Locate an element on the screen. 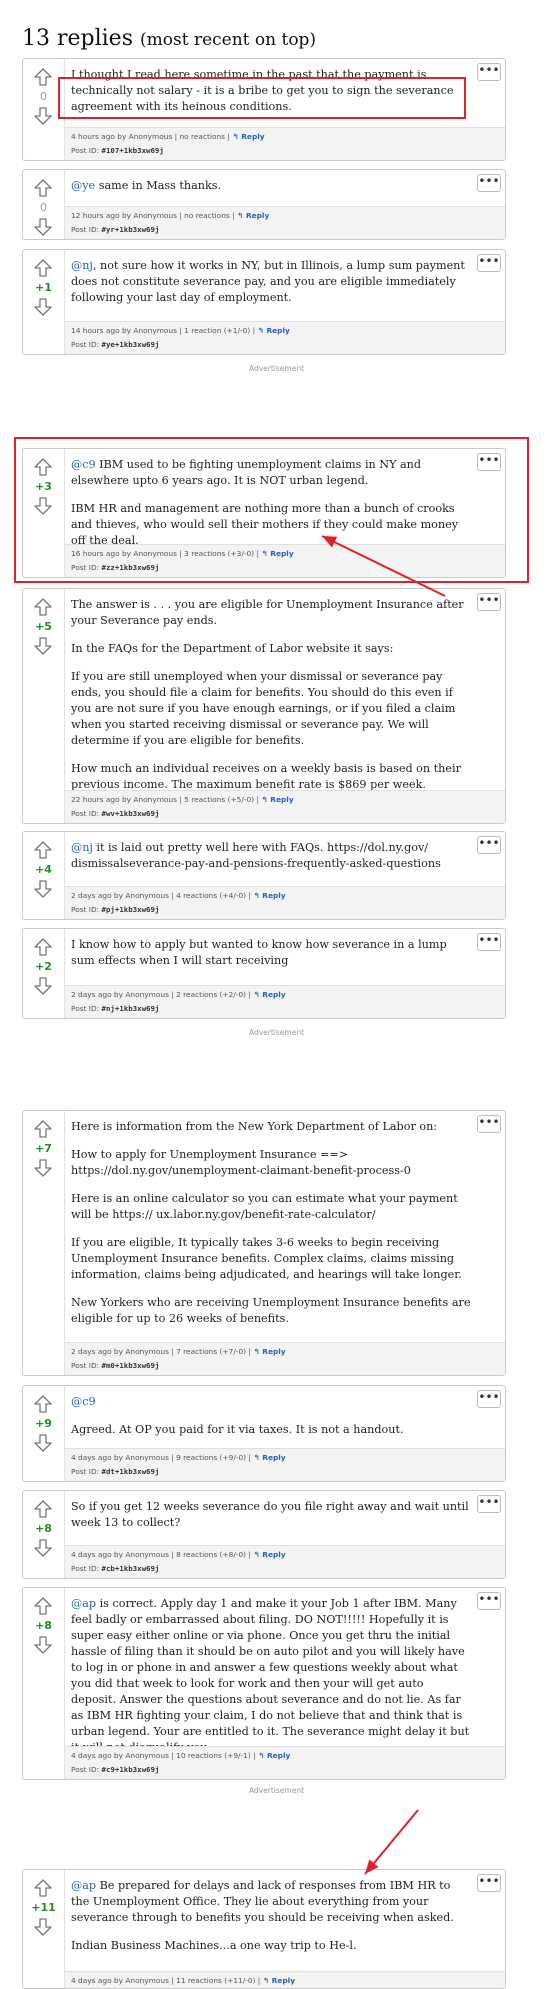  vote-score: +9 is located at coordinates (43, 1423).